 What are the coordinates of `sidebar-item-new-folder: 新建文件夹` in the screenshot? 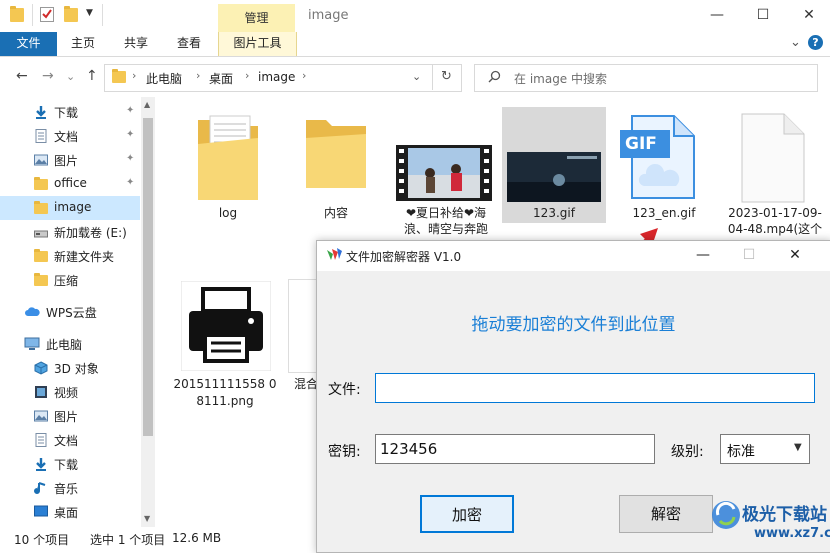 It's located at (70, 256).